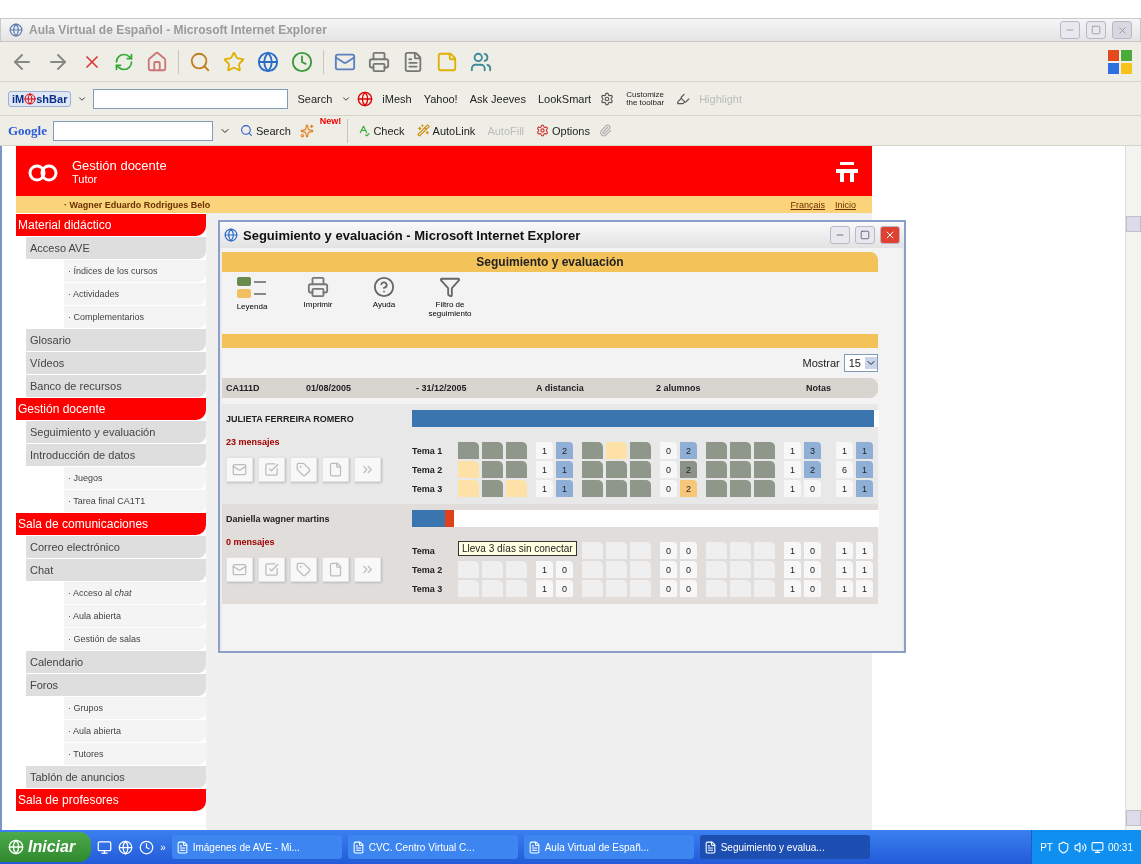  I want to click on header-link: Inicio, so click(845, 204).